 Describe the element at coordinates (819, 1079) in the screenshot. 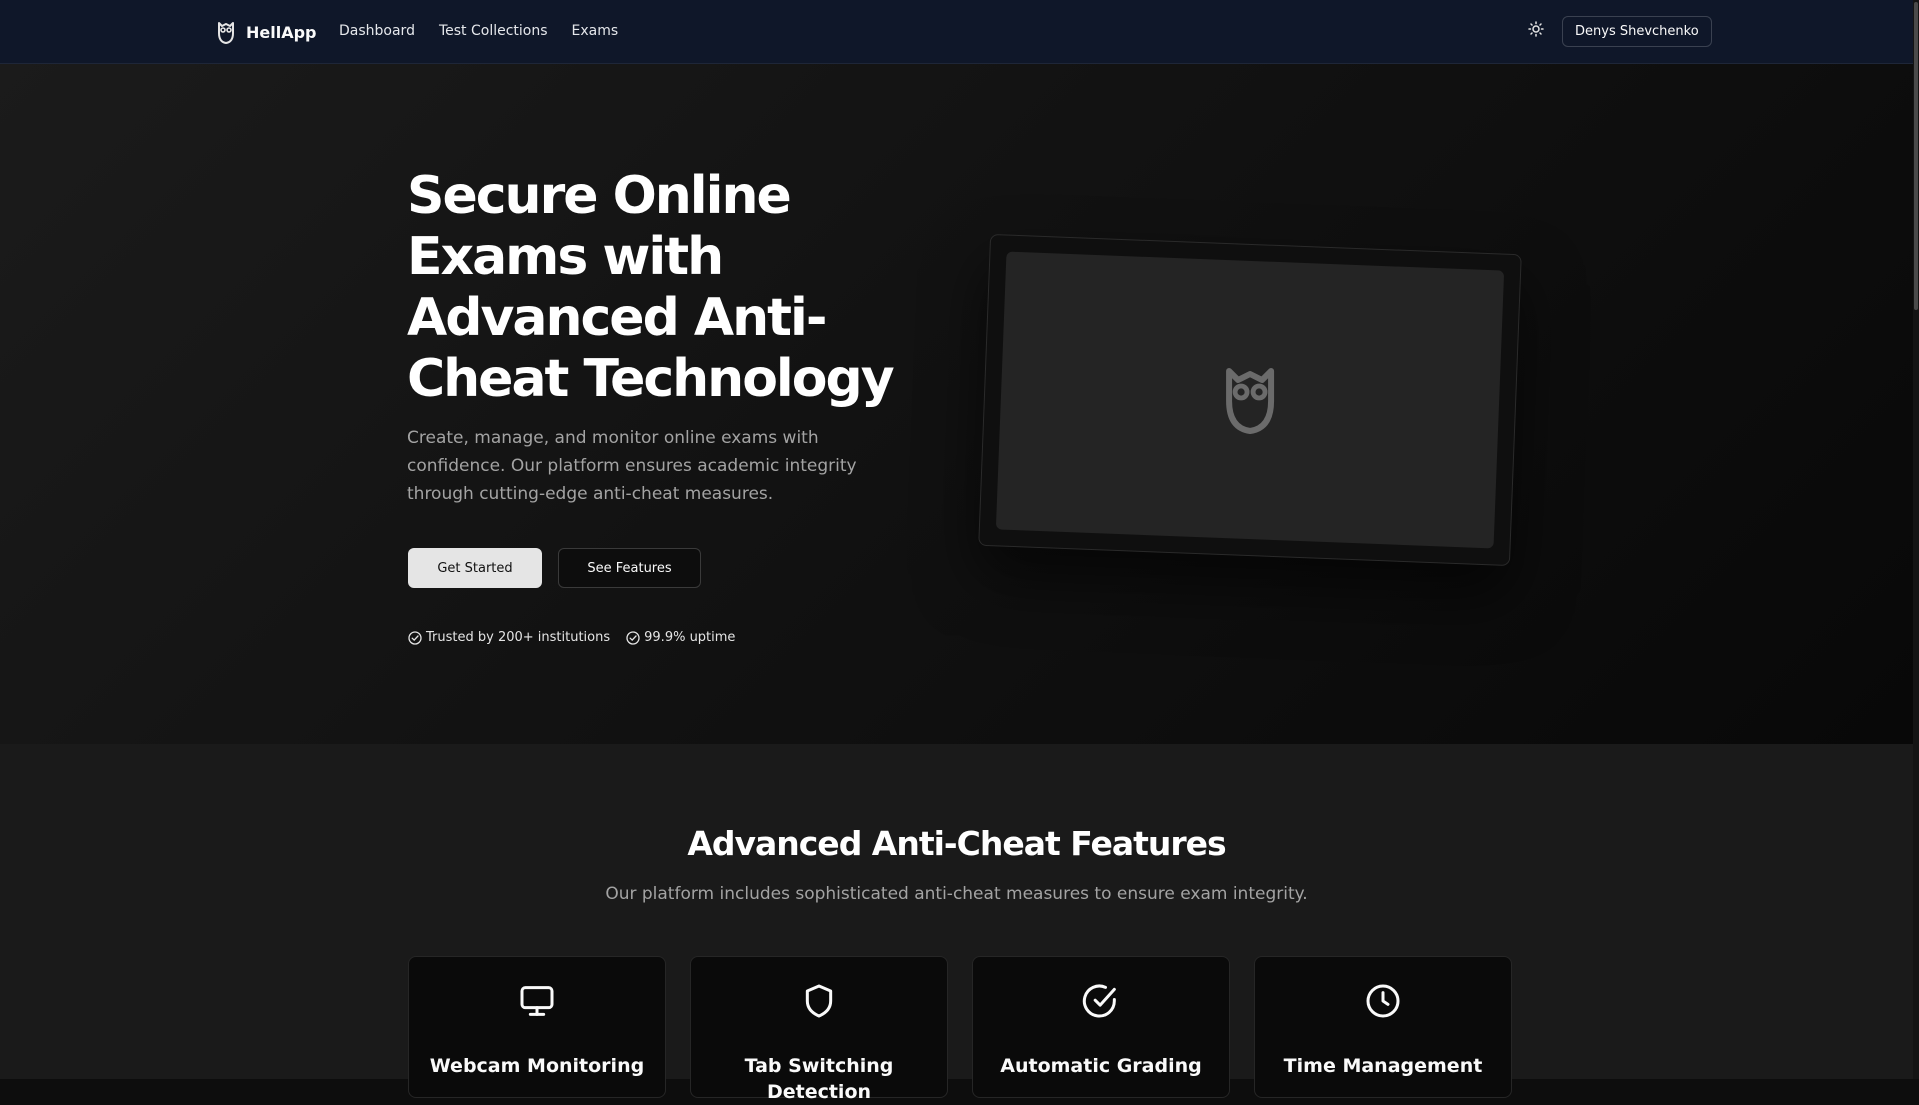

I see `feature-card-title: Tab Switching Detection` at that location.